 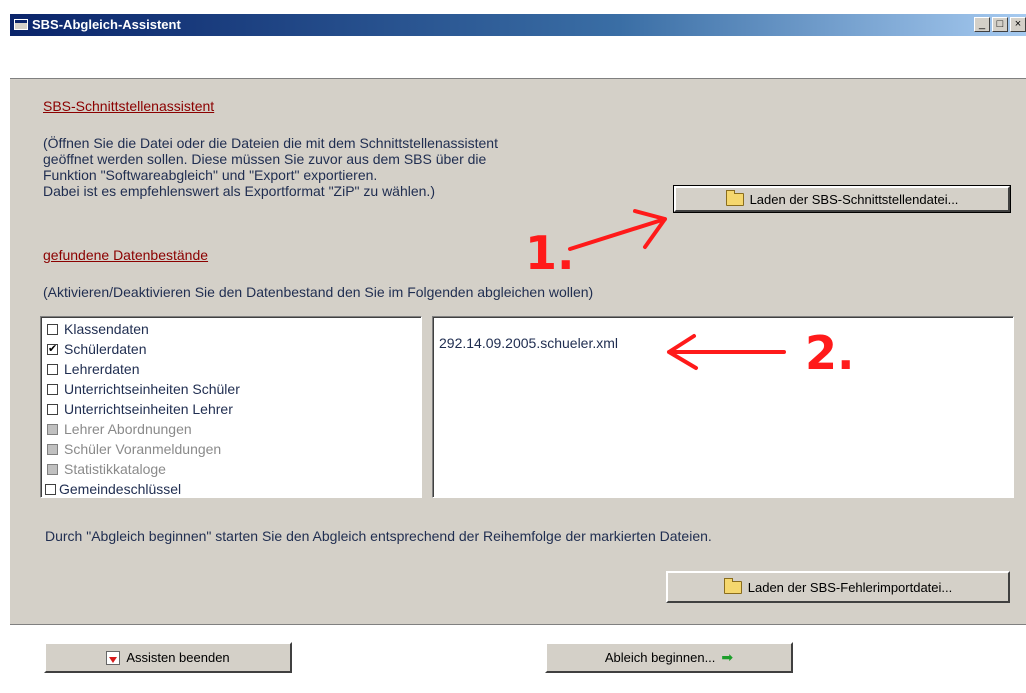 What do you see at coordinates (617, 230) in the screenshot?
I see `annotation-arrow-one` at bounding box center [617, 230].